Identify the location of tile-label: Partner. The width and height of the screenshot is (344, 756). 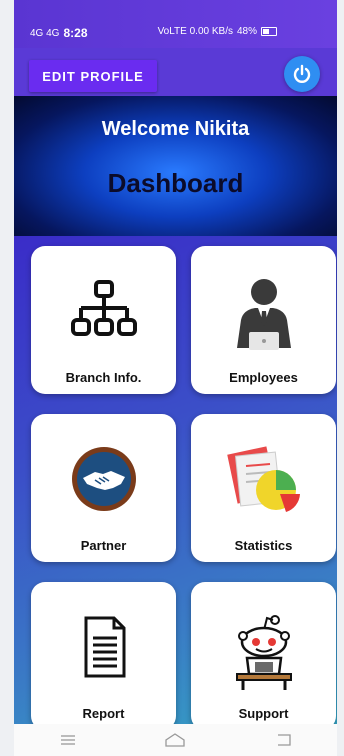
(103, 545).